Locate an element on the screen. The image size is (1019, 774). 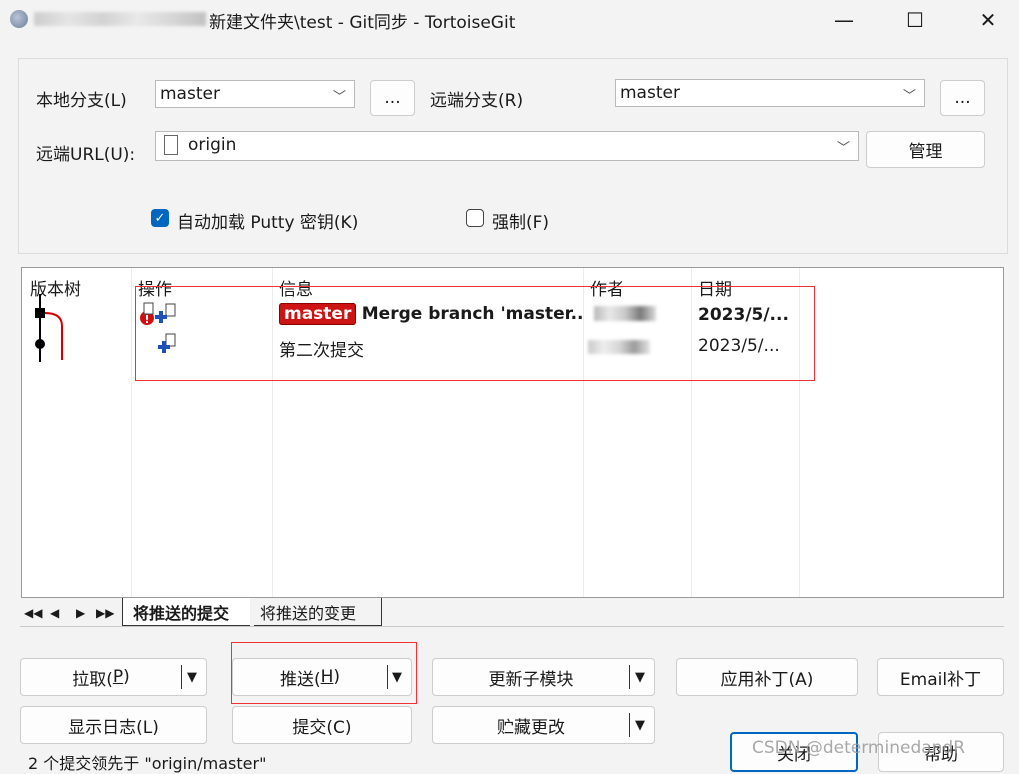
email-patch-label: Email补丁 is located at coordinates (940, 679).